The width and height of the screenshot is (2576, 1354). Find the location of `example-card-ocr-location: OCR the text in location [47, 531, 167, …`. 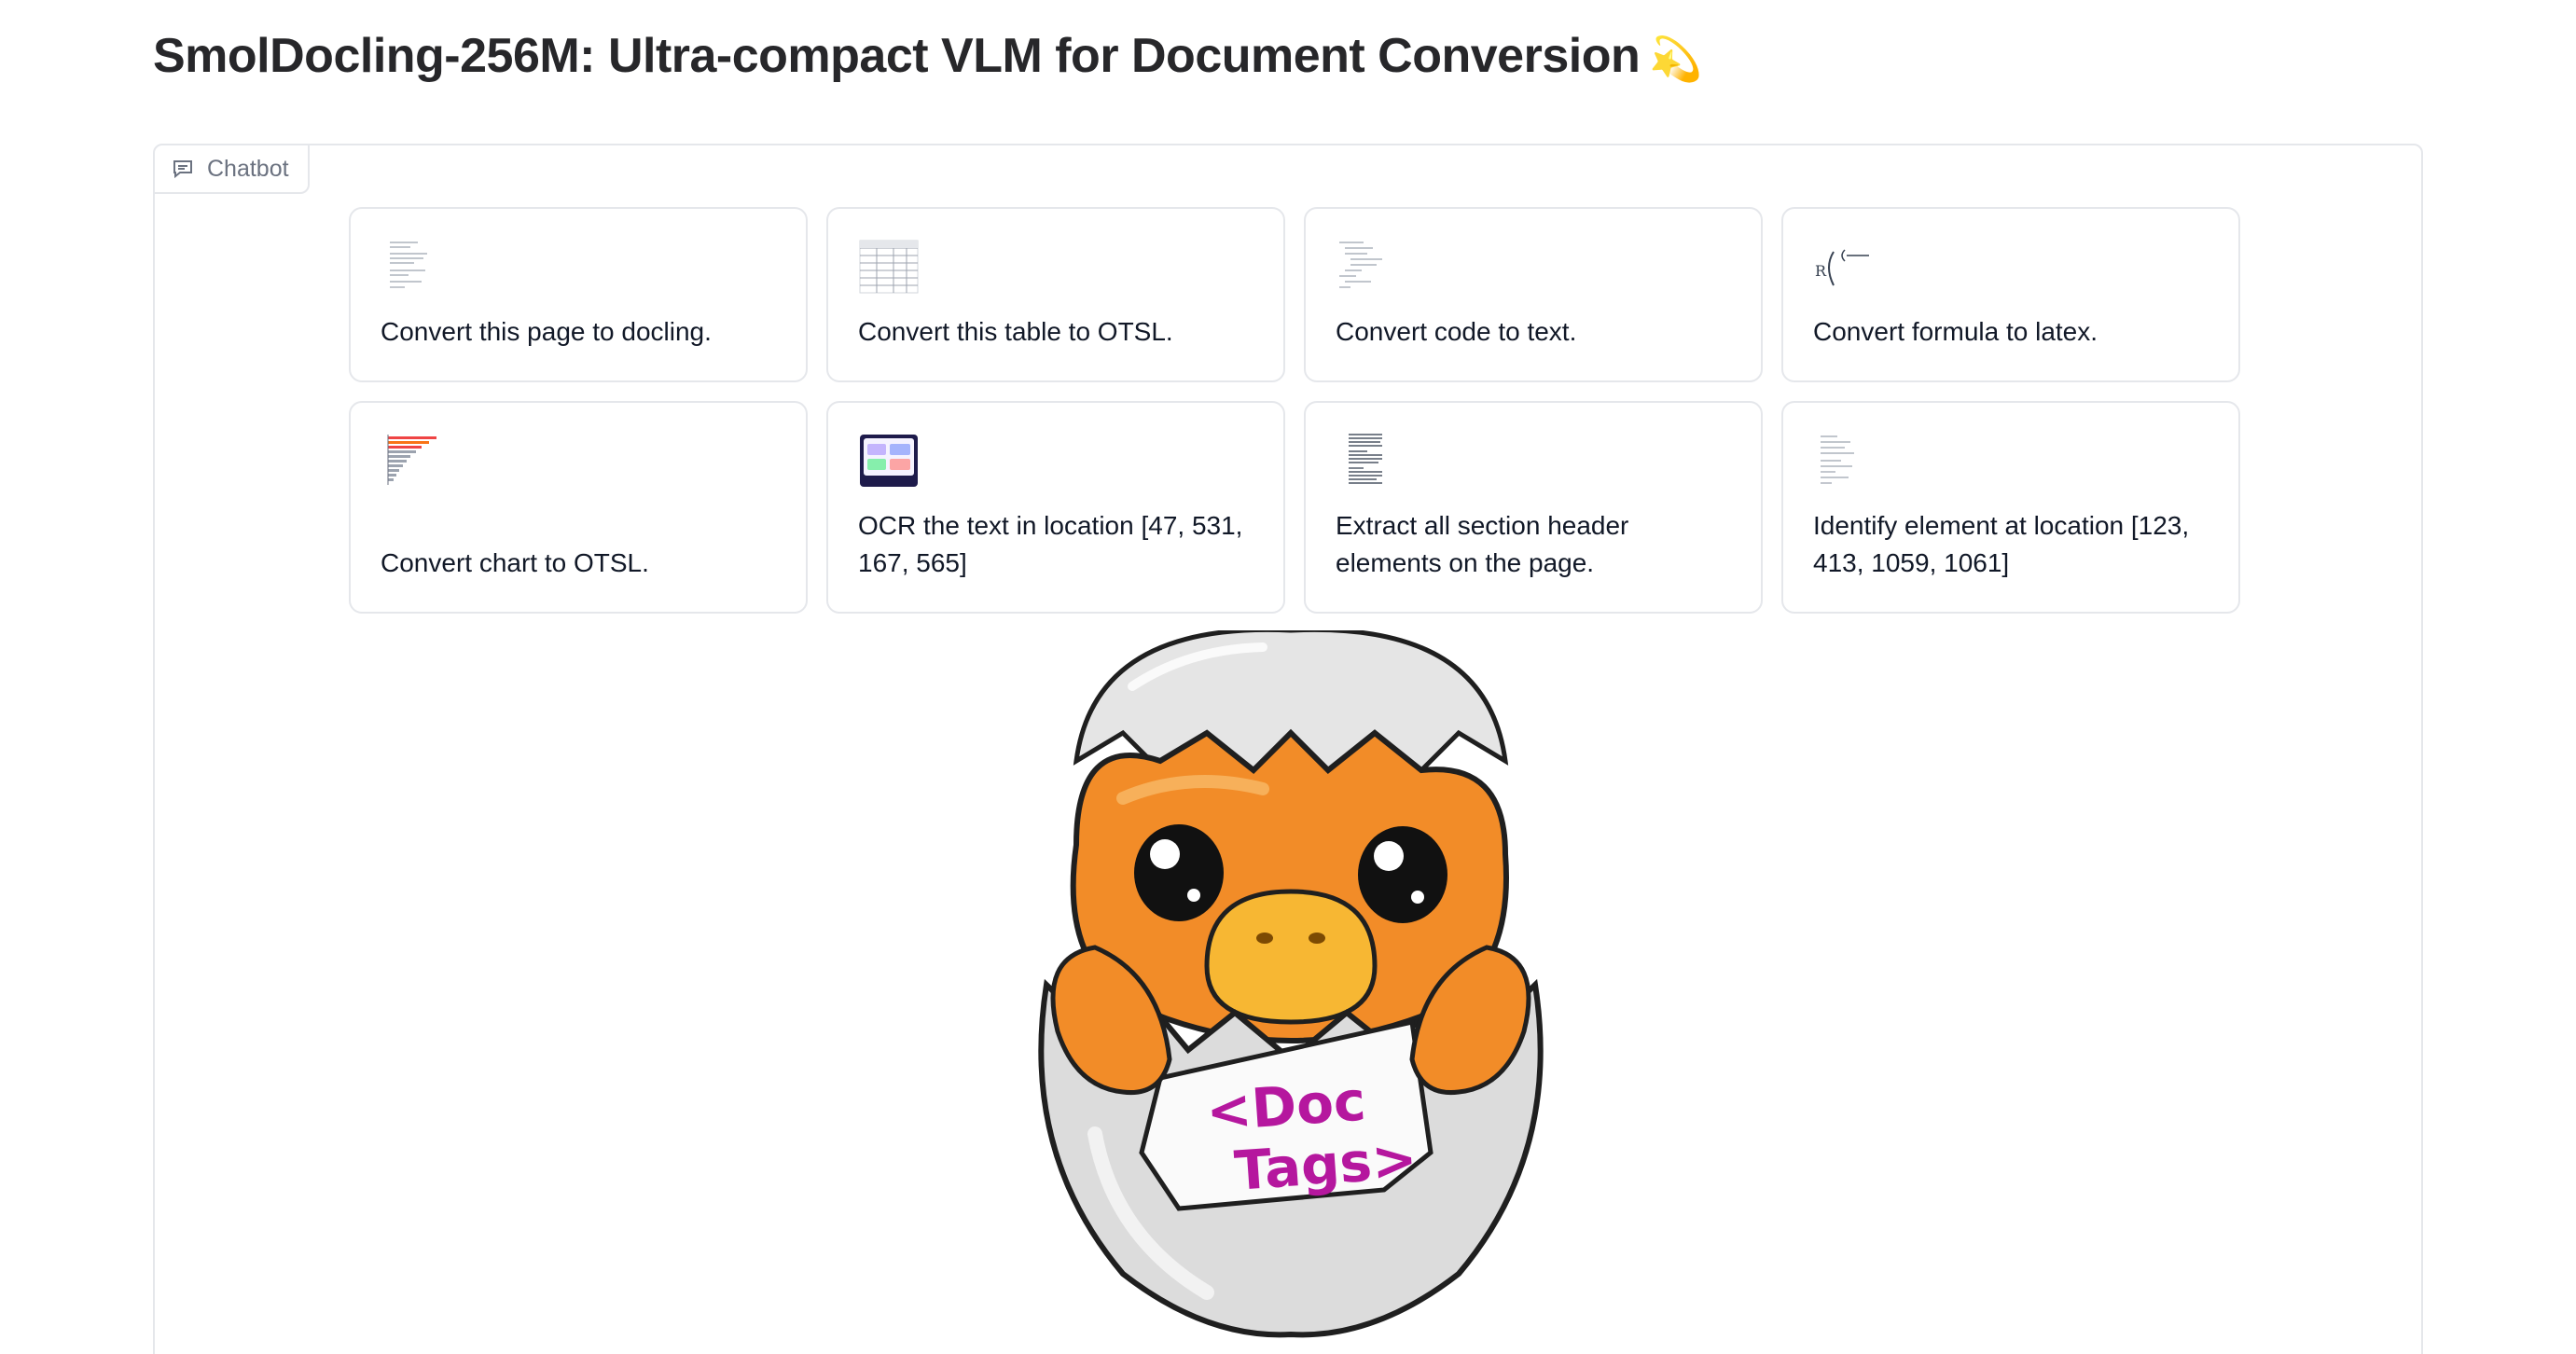

example-card-ocr-location: OCR the text in location [47, 531, 167, … is located at coordinates (1055, 507).